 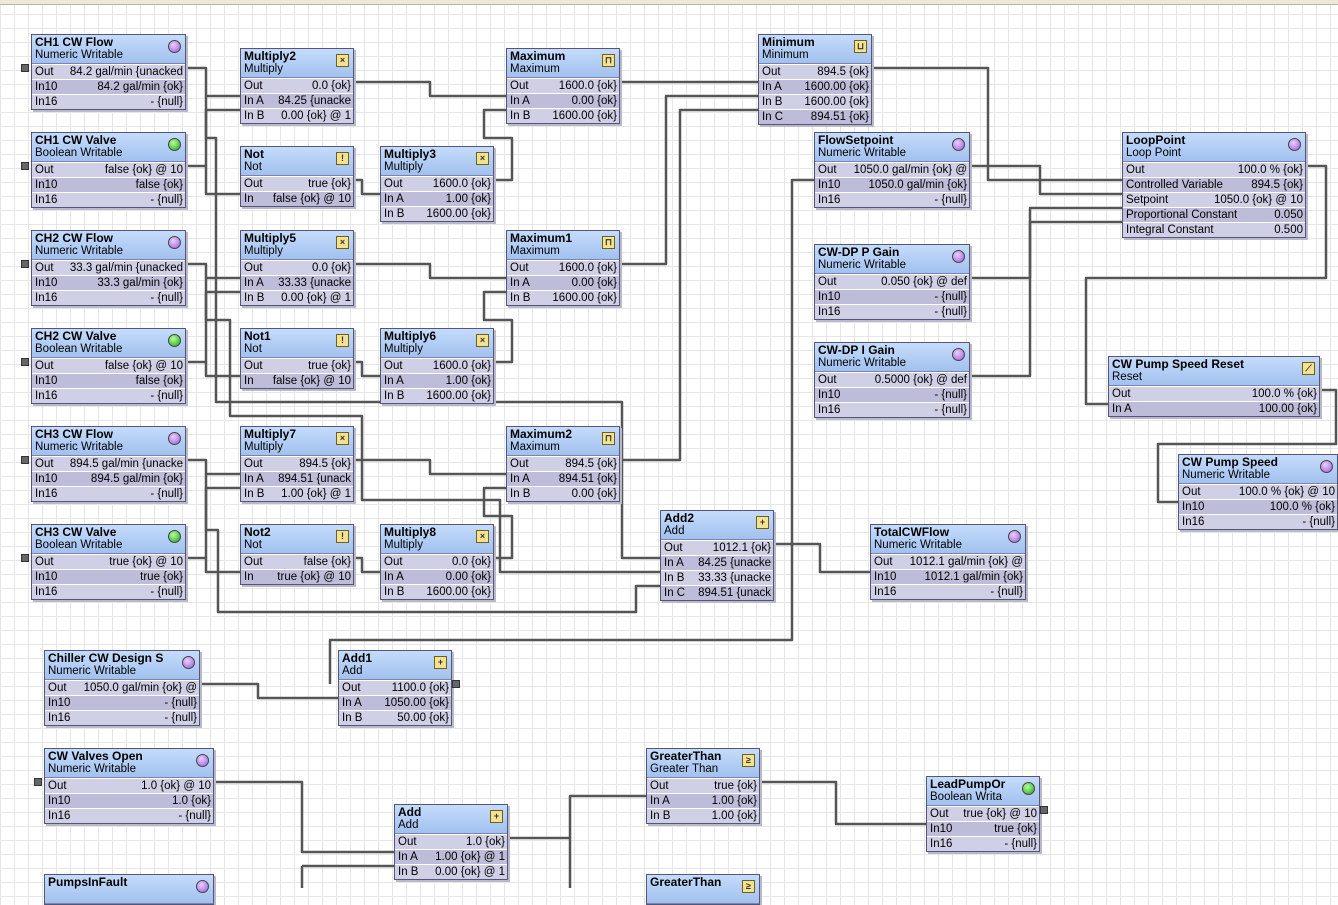 What do you see at coordinates (122, 665) in the screenshot?
I see `block-header: Chiller CW Design S Numeric Writable` at bounding box center [122, 665].